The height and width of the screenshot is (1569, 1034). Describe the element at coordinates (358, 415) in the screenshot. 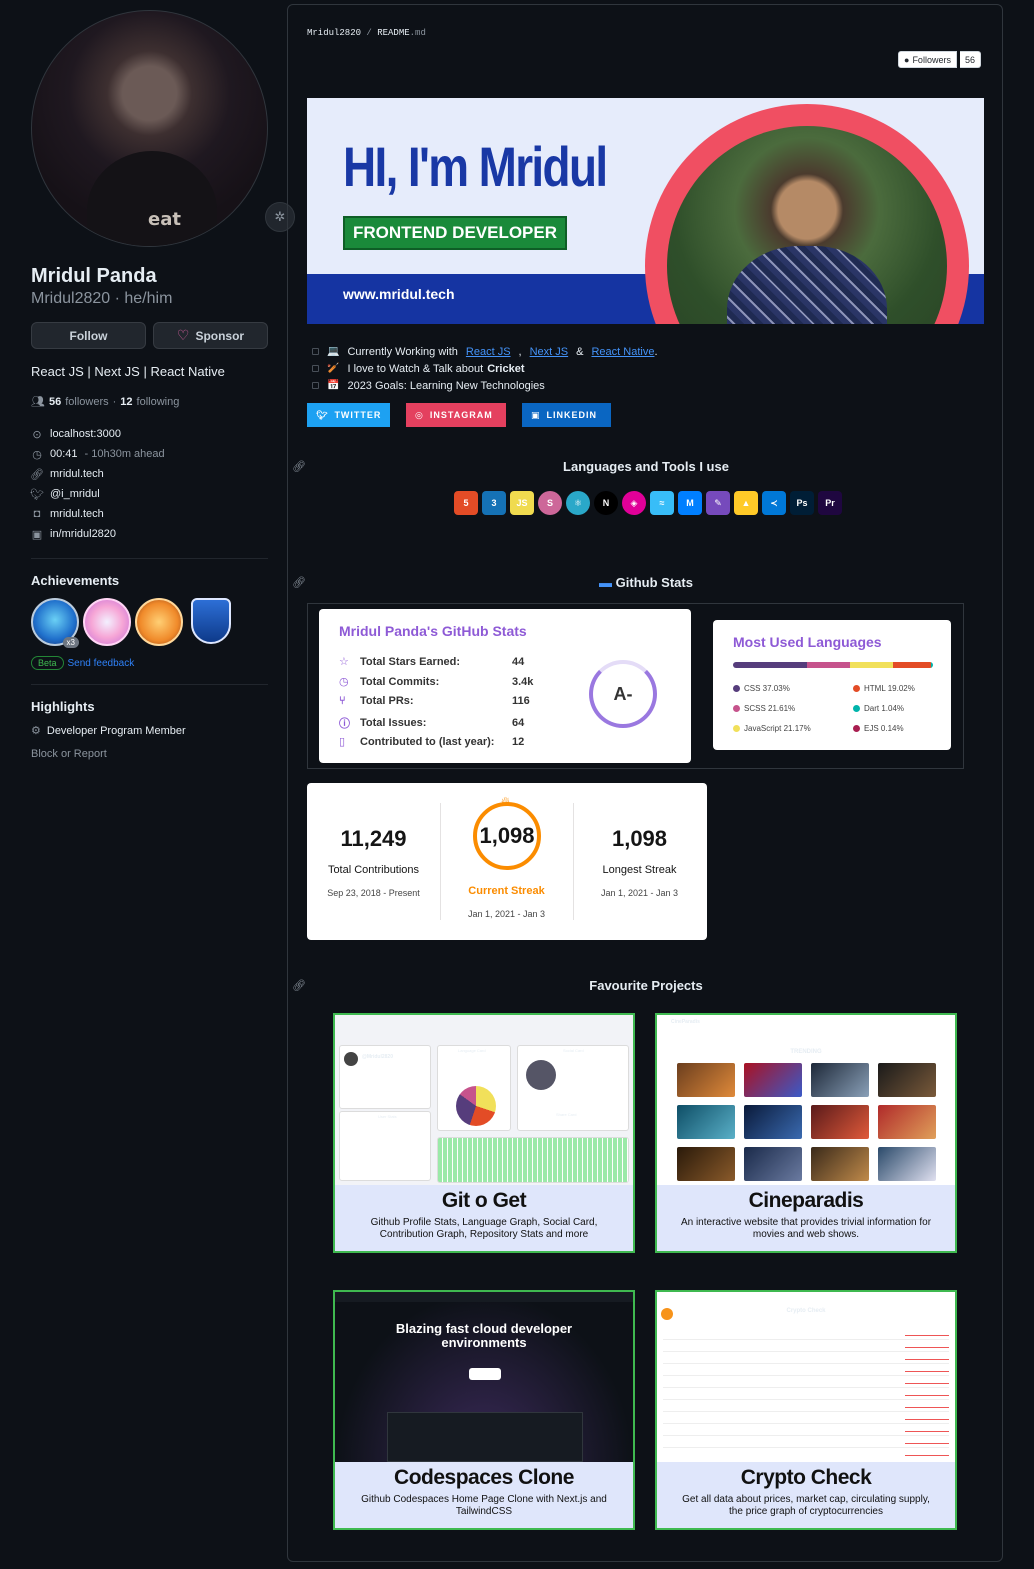

I see `twitter-label: TWITTER` at that location.